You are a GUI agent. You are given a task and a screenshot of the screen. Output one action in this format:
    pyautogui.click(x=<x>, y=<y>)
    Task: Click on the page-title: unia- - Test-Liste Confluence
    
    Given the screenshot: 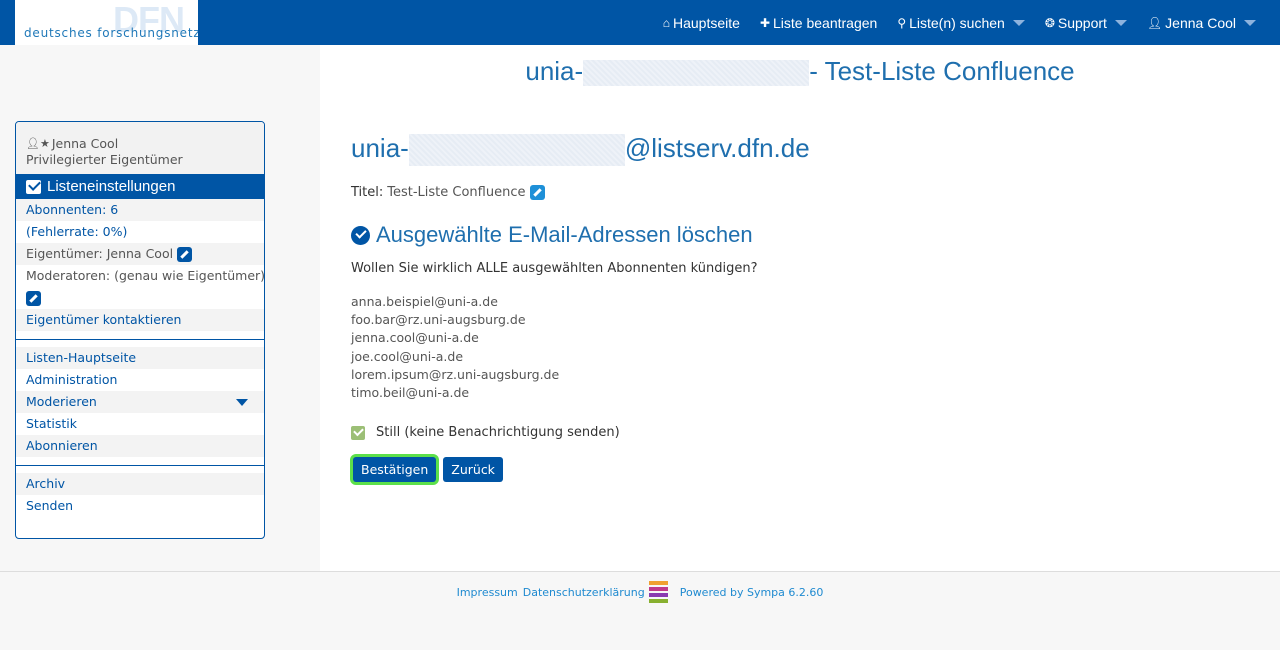 What is the action you would take?
    pyautogui.click(x=800, y=71)
    